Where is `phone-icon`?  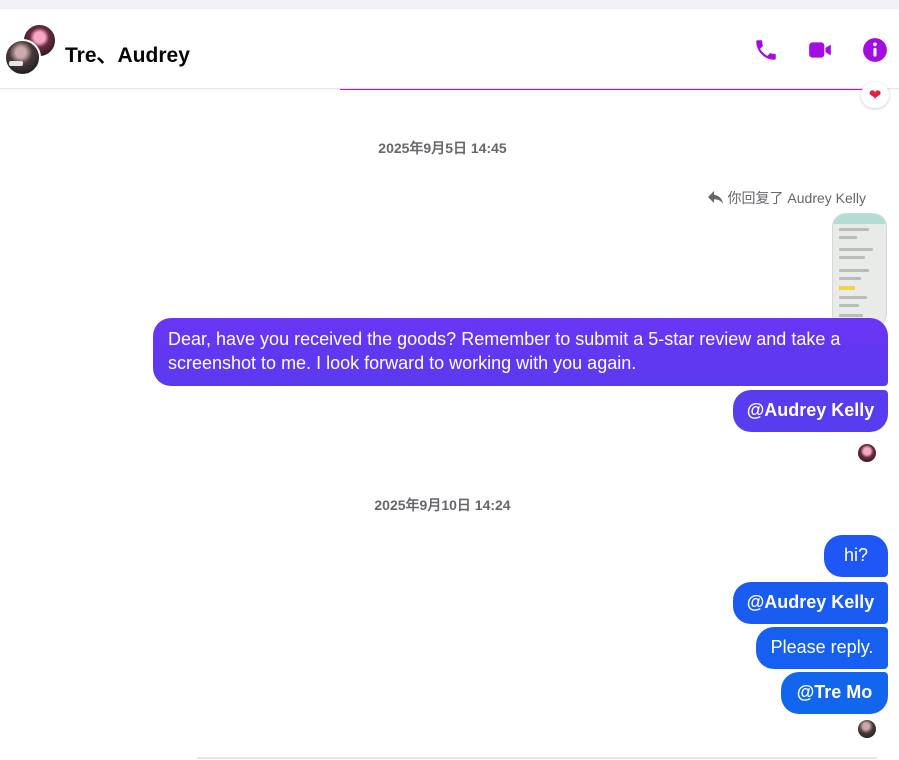 phone-icon is located at coordinates (766, 50).